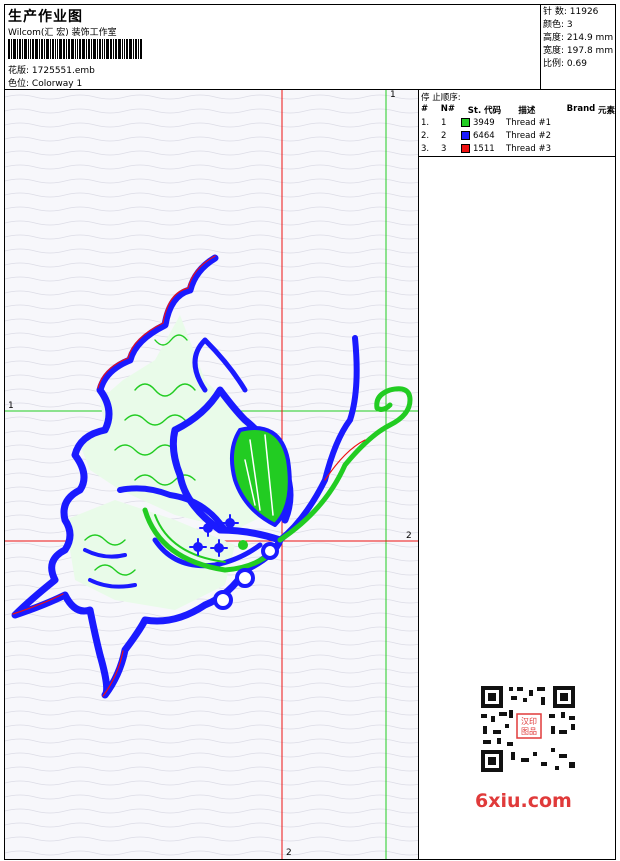 This screenshot has height=861, width=620. What do you see at coordinates (19, 71) in the screenshot?
I see `design-label: 花版:` at bounding box center [19, 71].